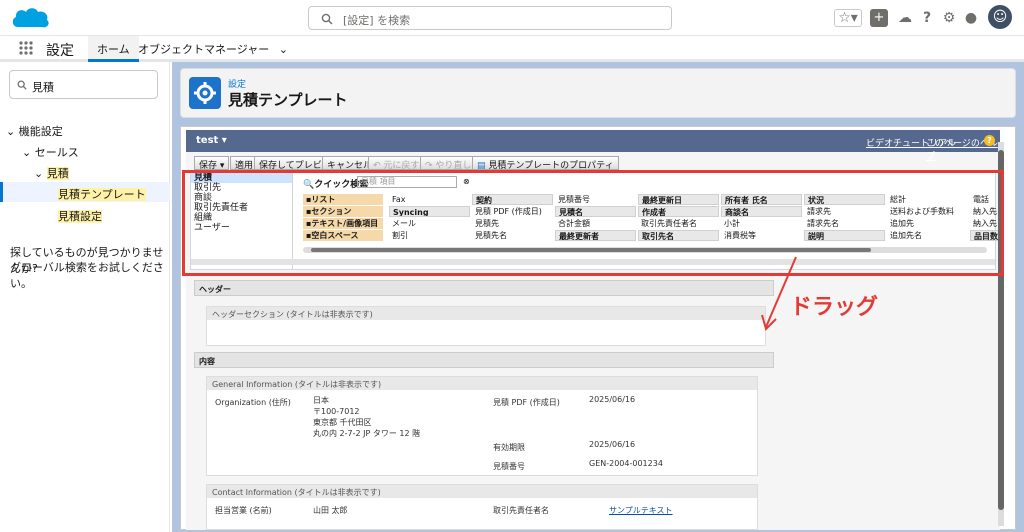 Image resolution: width=1024 pixels, height=532 pixels. What do you see at coordinates (377, 20) in the screenshot?
I see `search-placeholder: [設定] を検索` at bounding box center [377, 20].